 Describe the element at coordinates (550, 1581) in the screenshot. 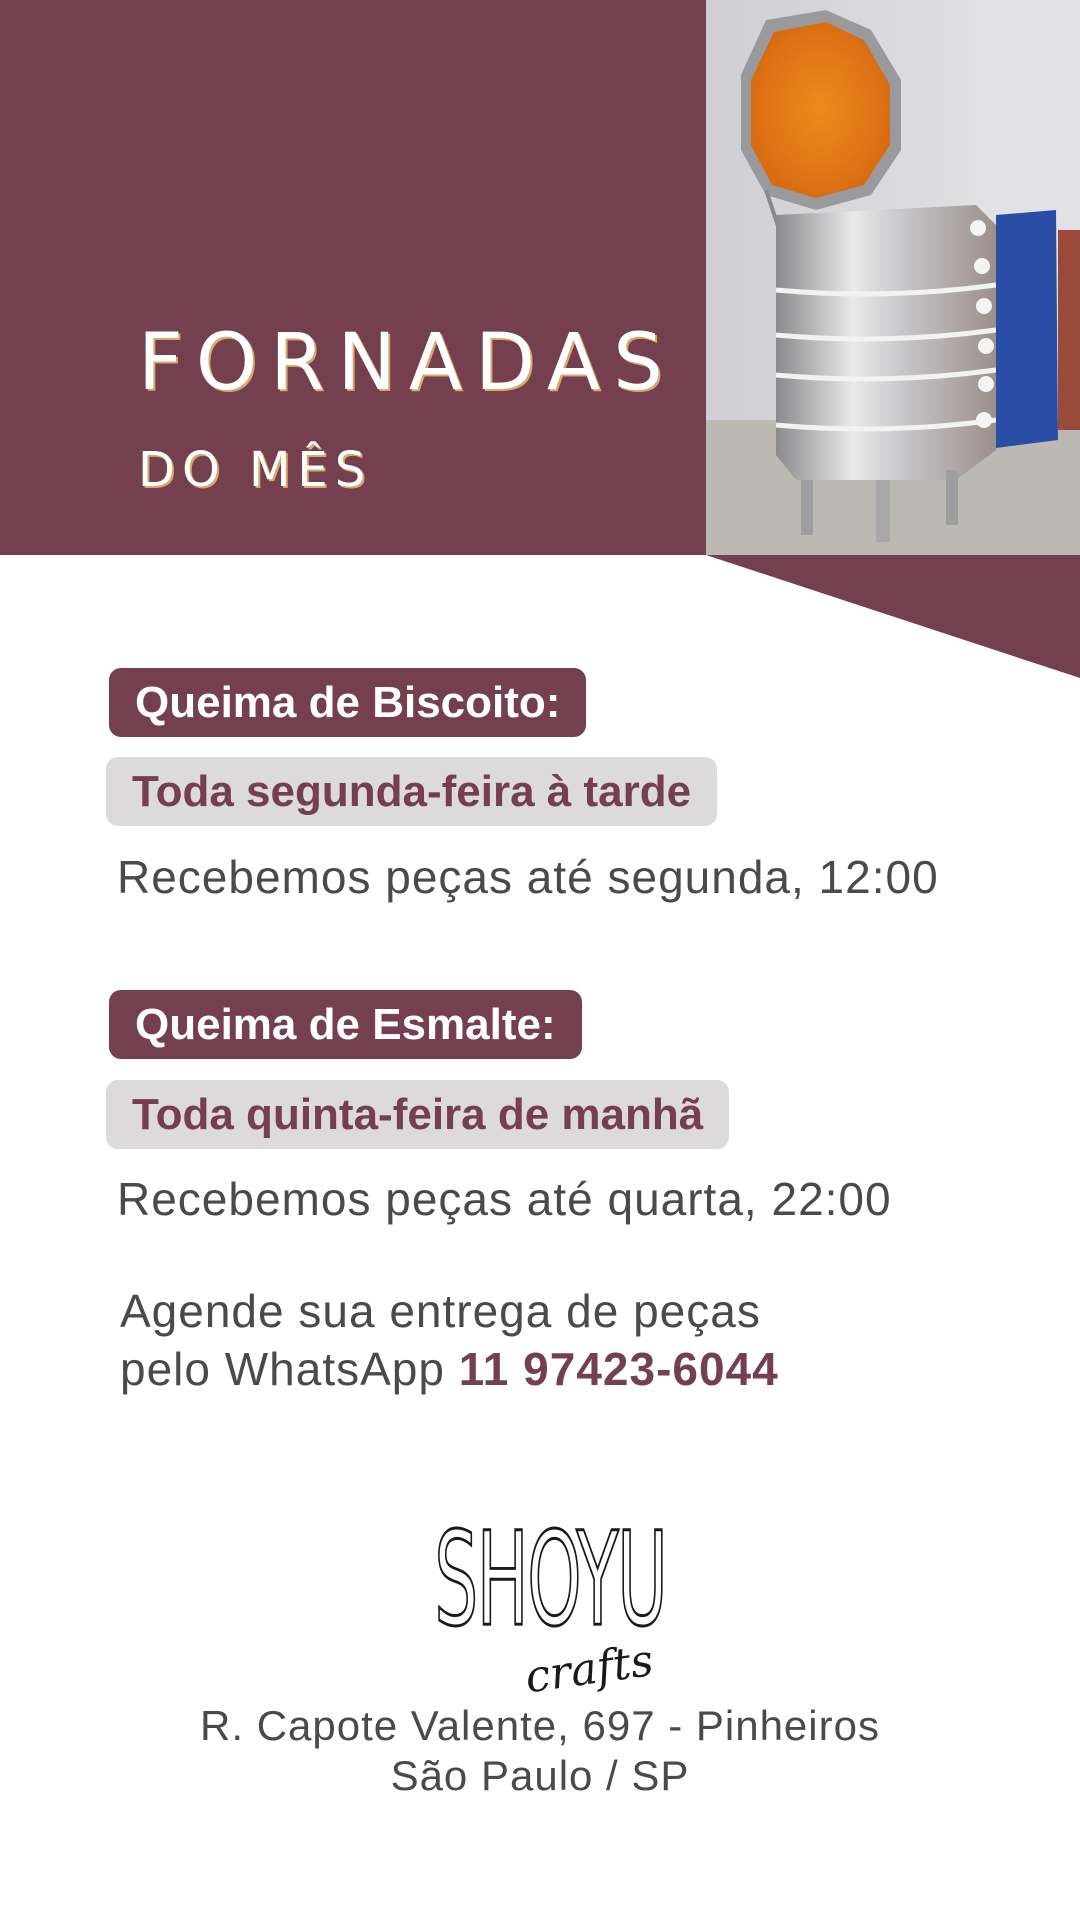

I see `logo-brand: SHOYU` at that location.